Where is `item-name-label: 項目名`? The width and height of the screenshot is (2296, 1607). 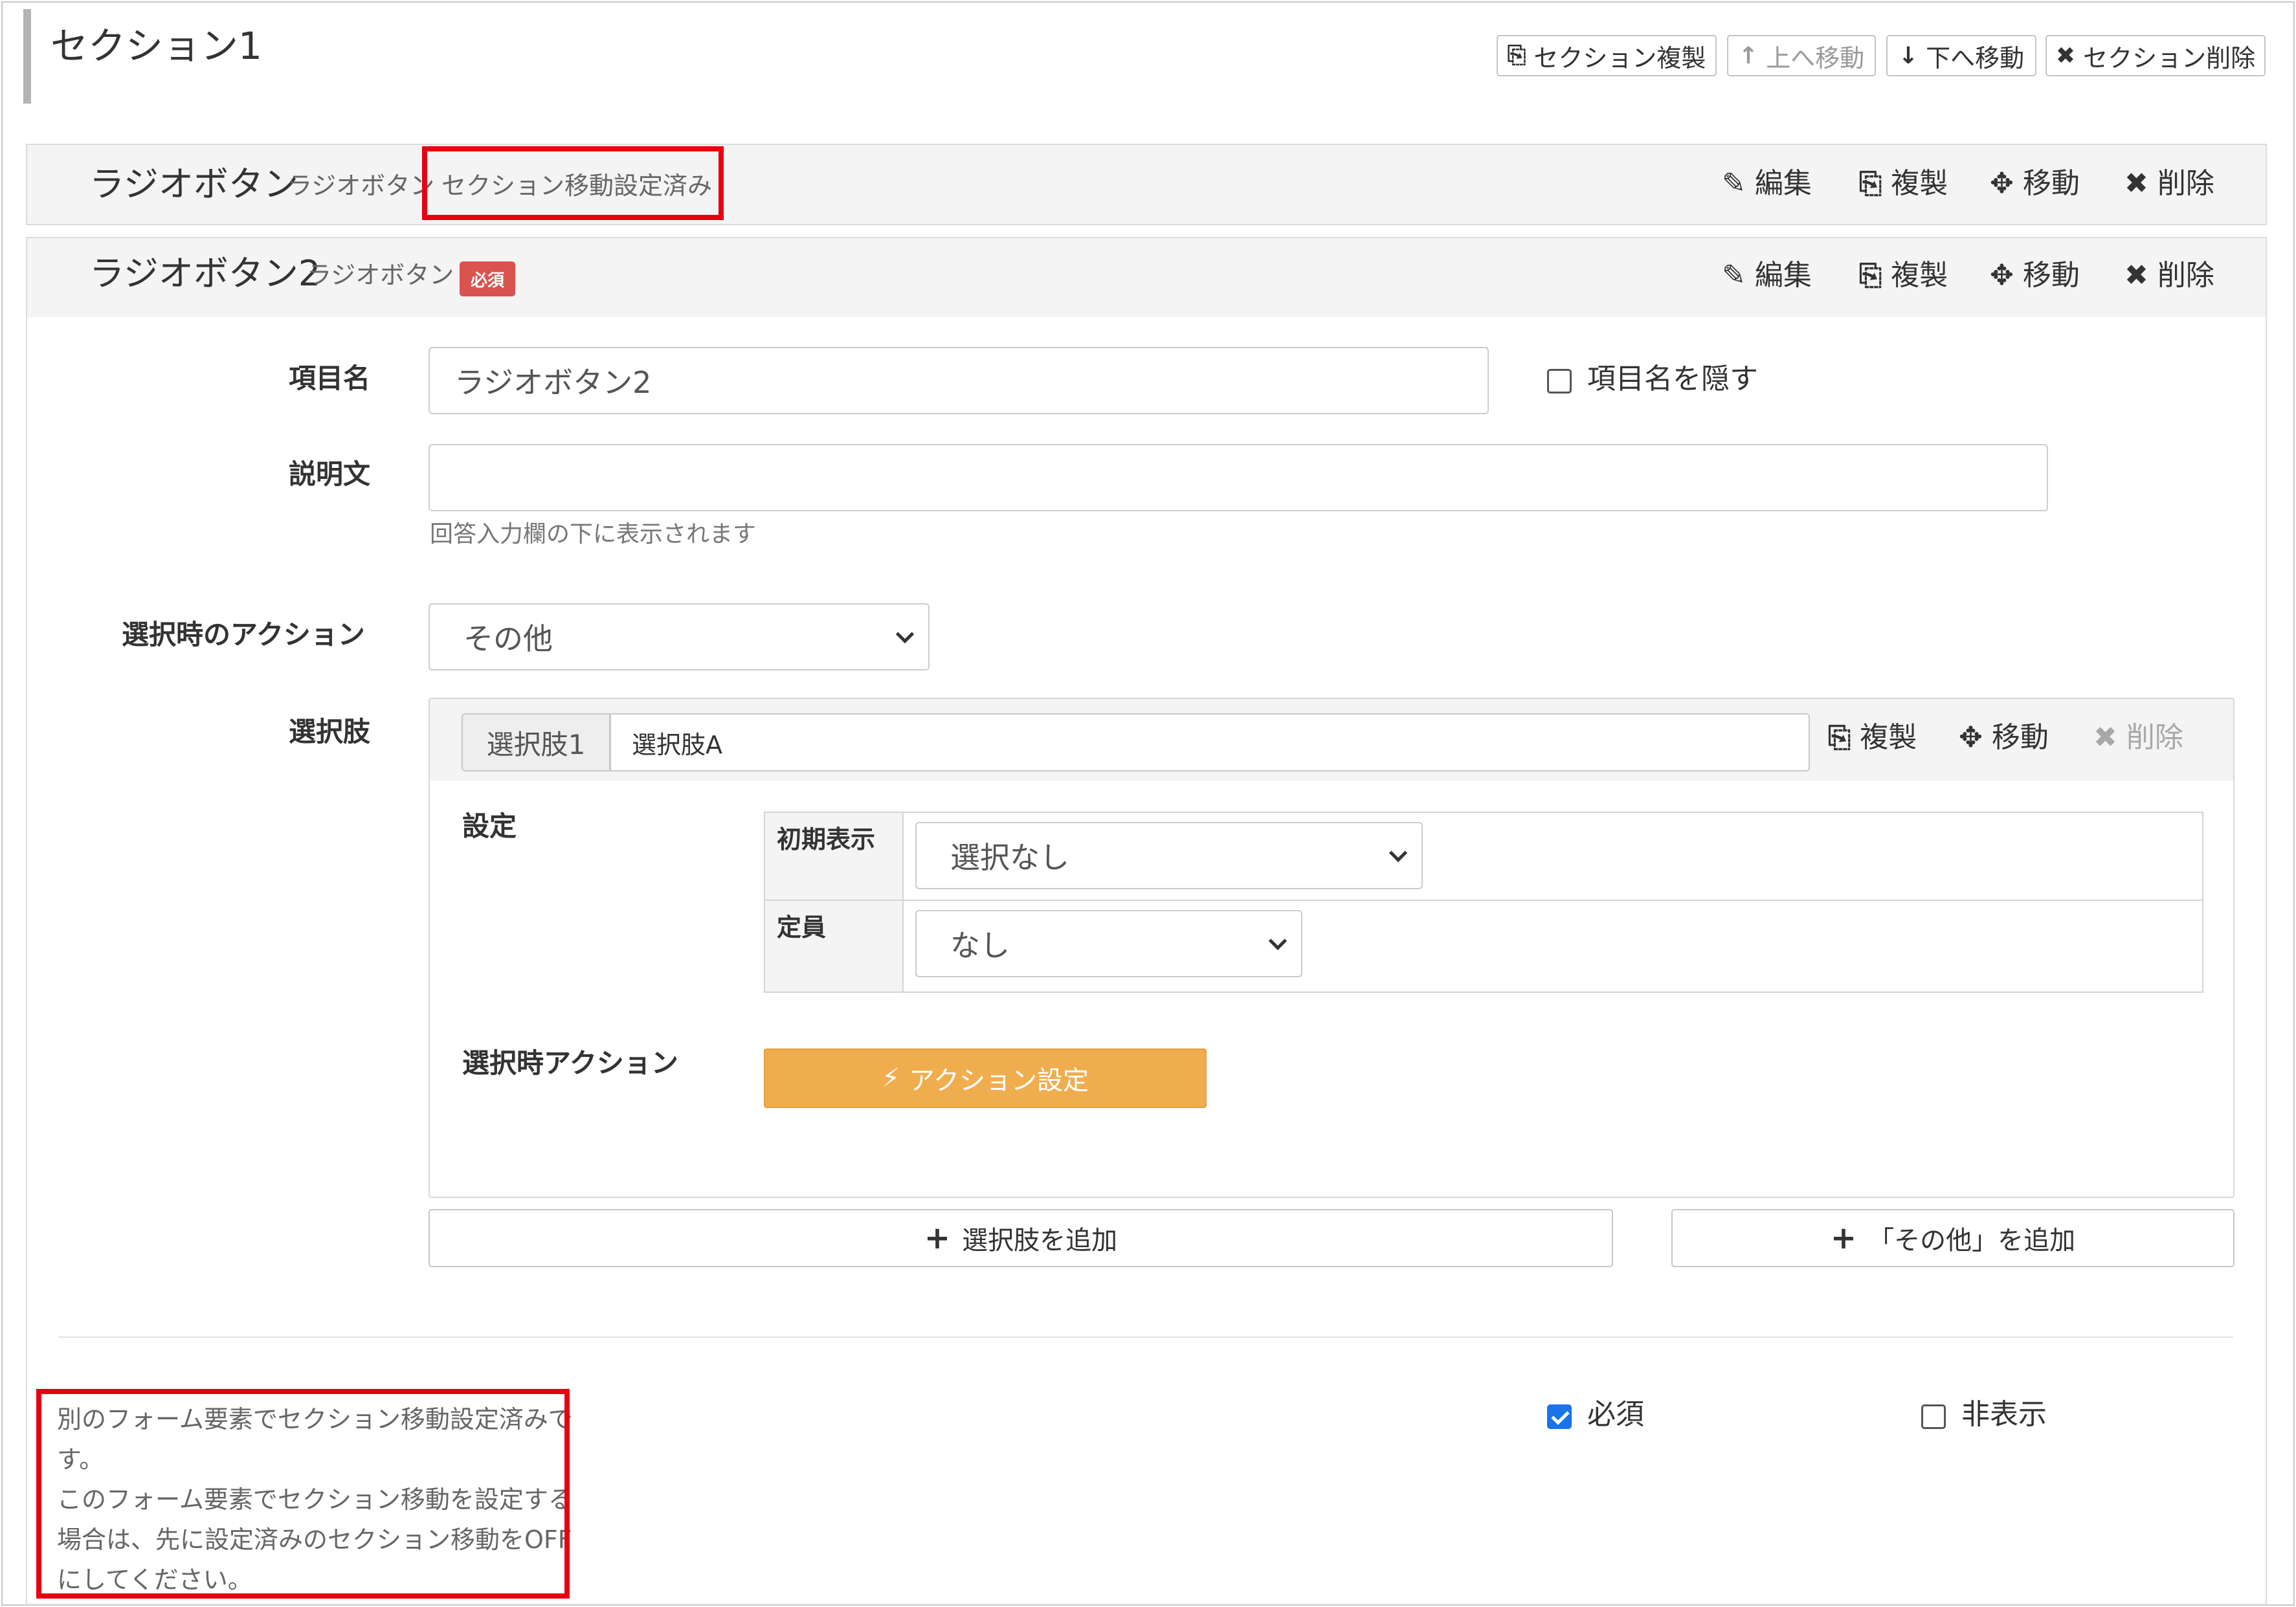
item-name-label: 項目名 is located at coordinates (330, 378).